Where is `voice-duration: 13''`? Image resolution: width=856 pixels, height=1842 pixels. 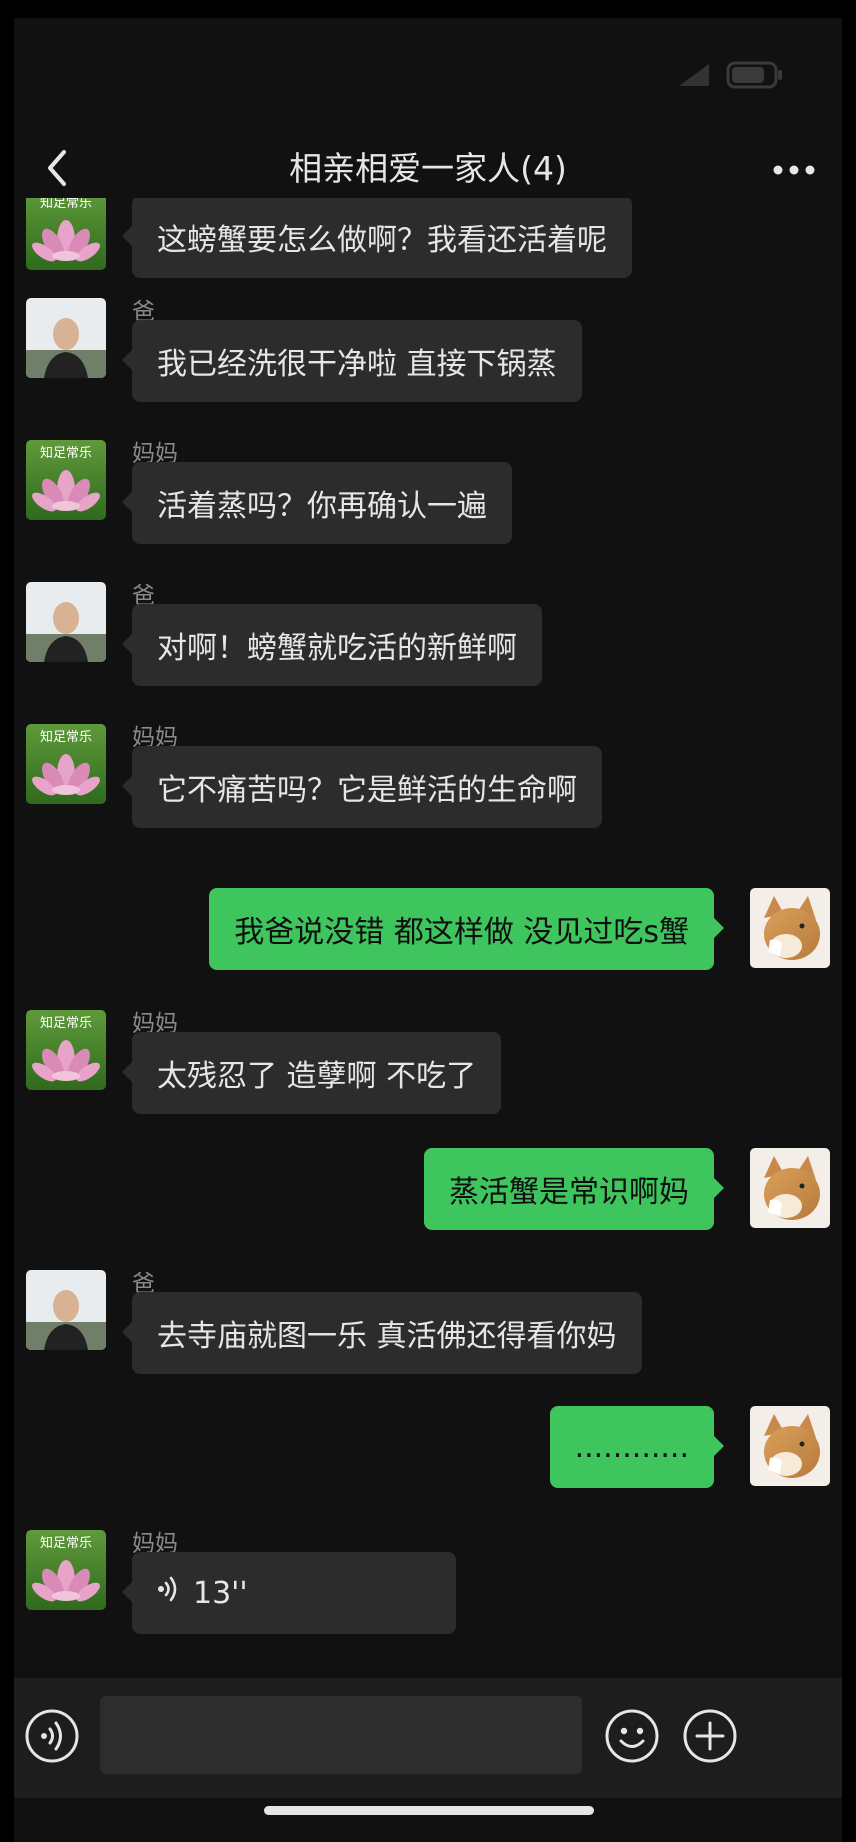 voice-duration: 13'' is located at coordinates (220, 1593).